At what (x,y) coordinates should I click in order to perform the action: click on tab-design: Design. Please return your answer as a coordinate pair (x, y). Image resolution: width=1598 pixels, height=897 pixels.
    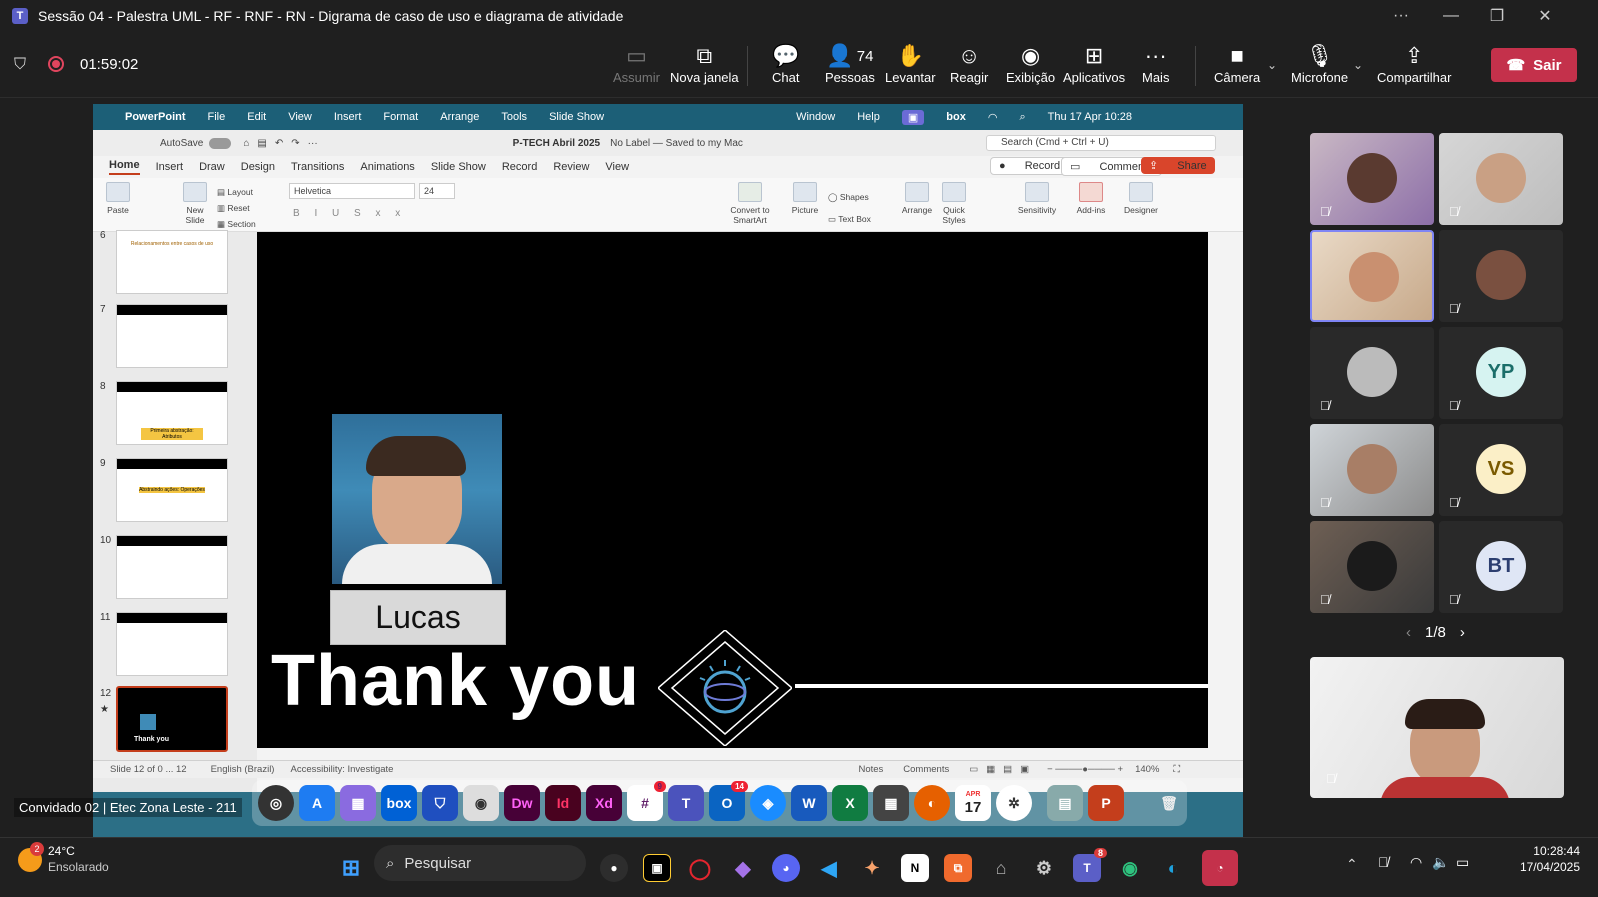
    Looking at the image, I should click on (258, 167).